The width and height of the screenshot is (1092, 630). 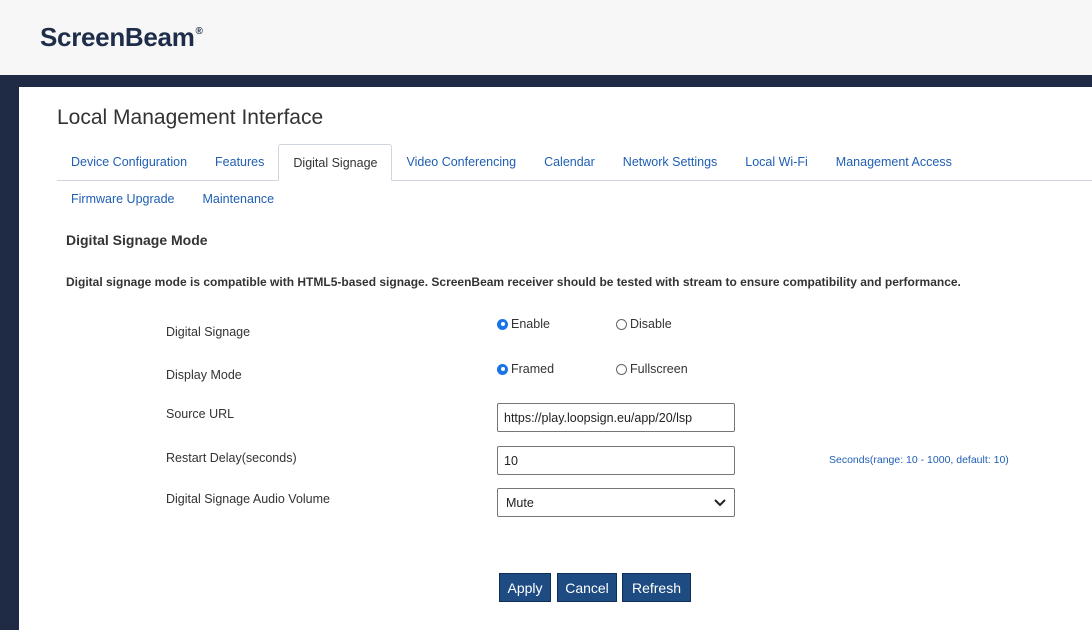 I want to click on display-mode-label: Display Mode, so click(x=204, y=375).